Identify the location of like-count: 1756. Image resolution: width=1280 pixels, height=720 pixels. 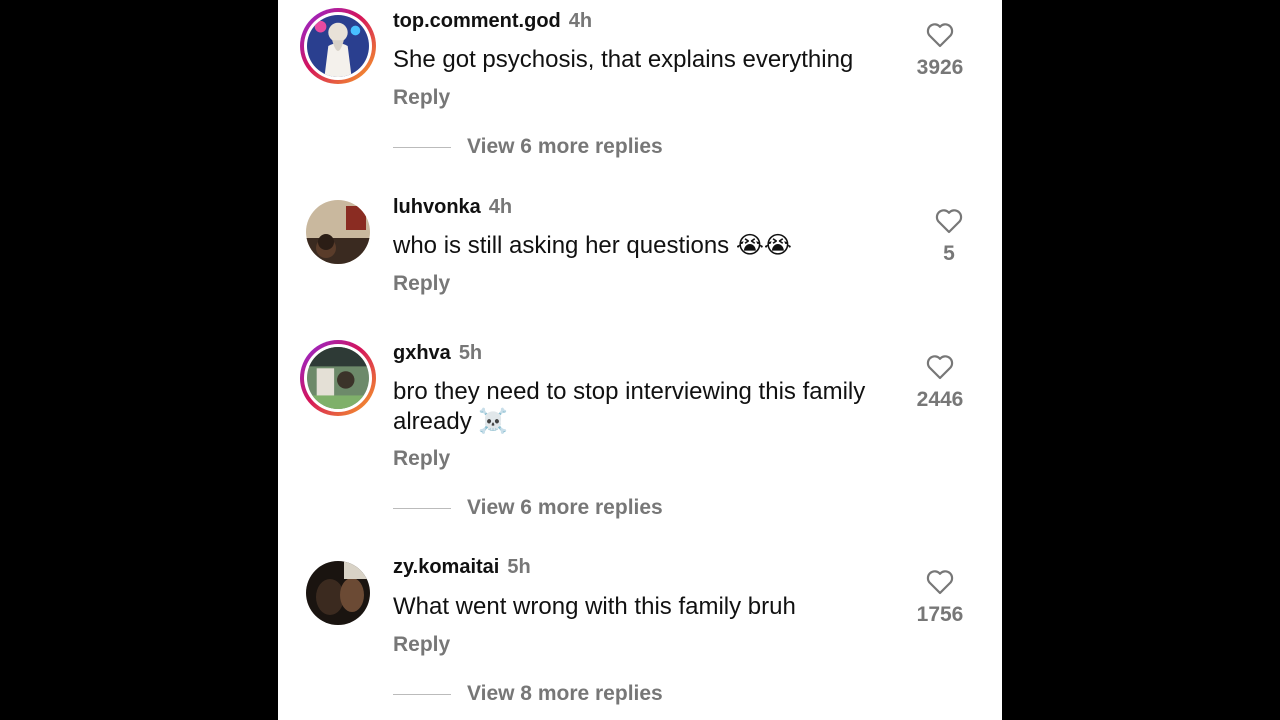
(940, 614).